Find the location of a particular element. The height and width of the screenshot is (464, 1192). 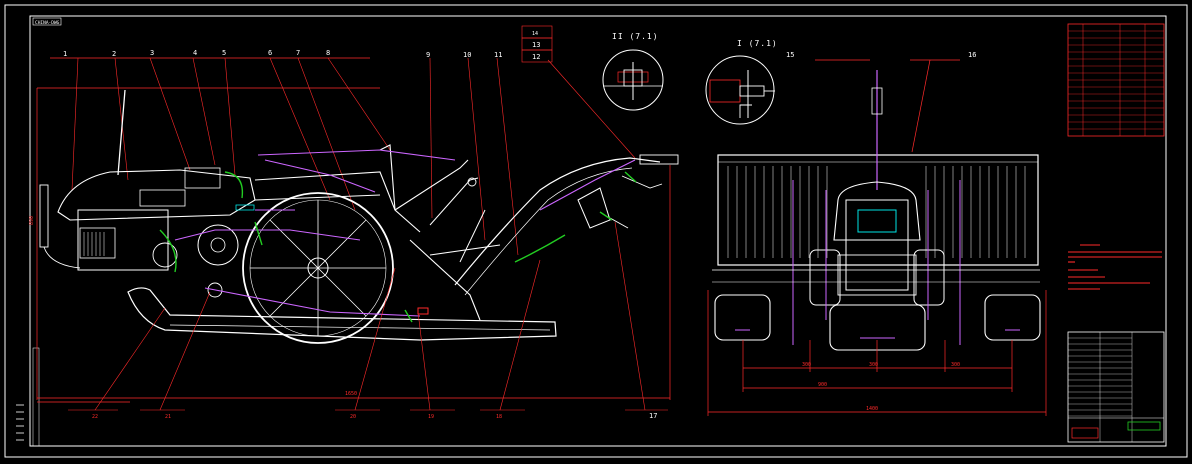

drive-pulley-hub is located at coordinates (218, 245).